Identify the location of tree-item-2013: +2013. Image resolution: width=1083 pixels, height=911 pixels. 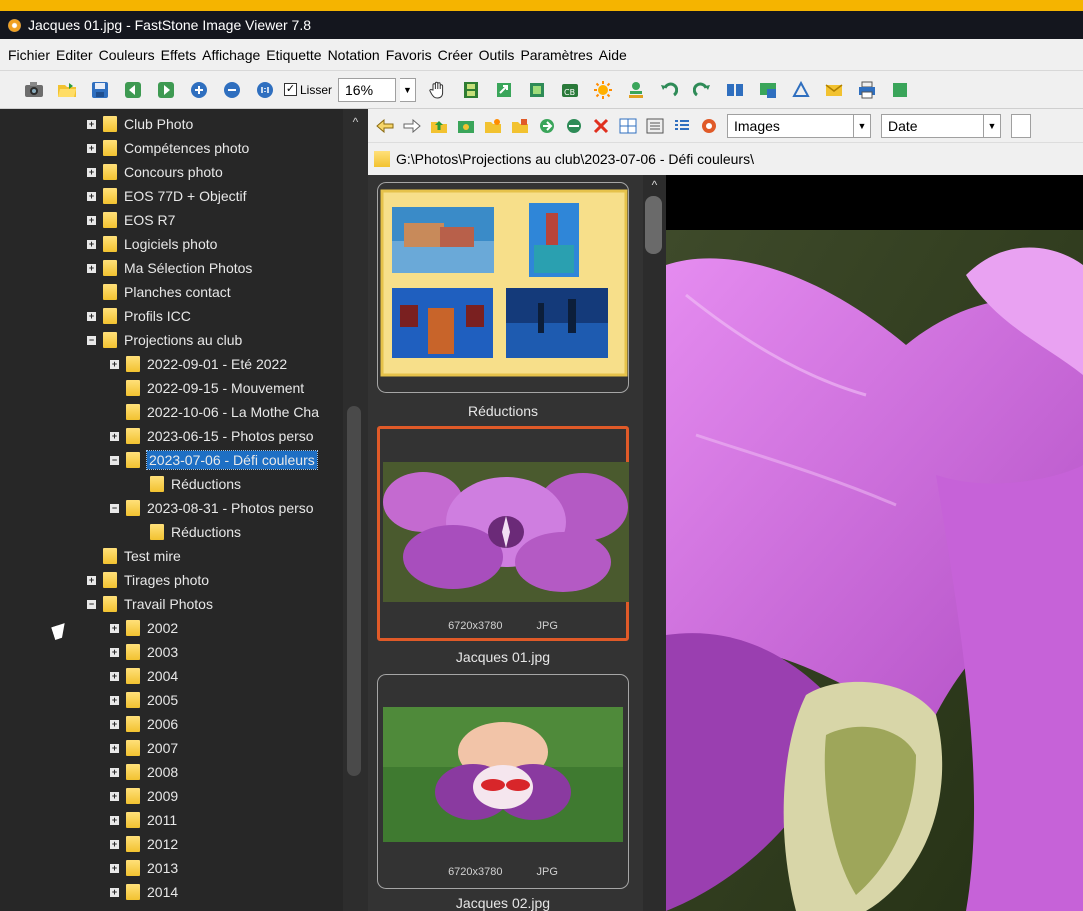
(144, 868).